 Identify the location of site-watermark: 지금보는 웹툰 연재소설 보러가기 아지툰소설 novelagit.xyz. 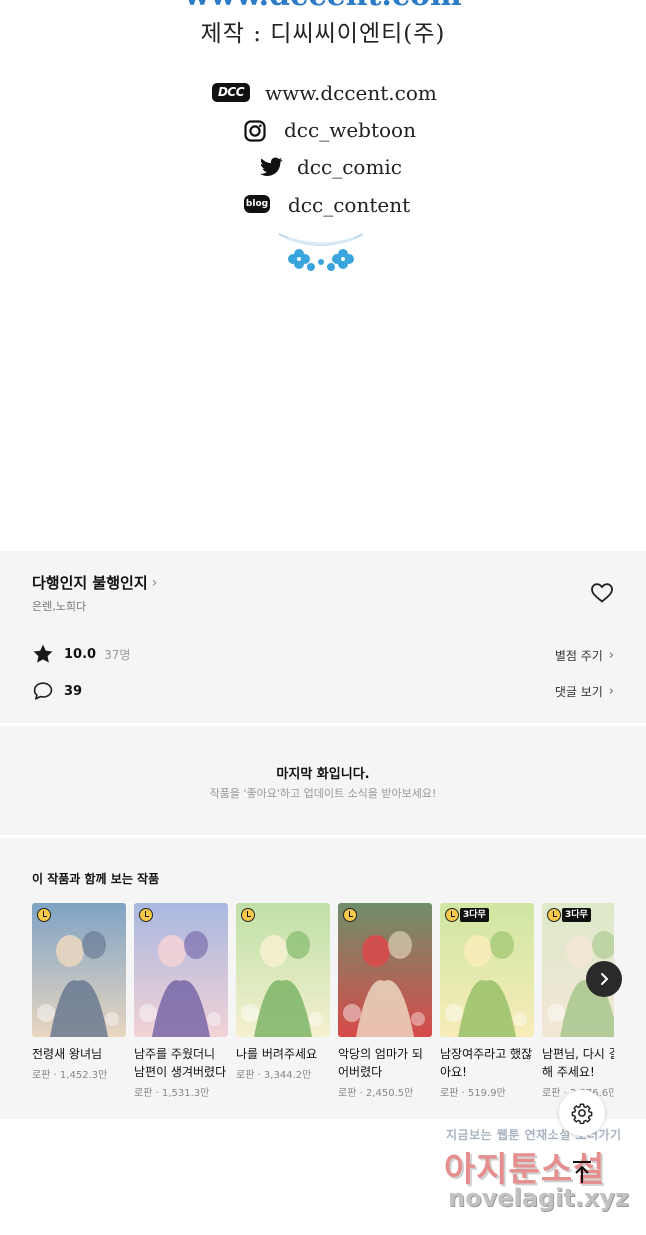
(540, 1176).